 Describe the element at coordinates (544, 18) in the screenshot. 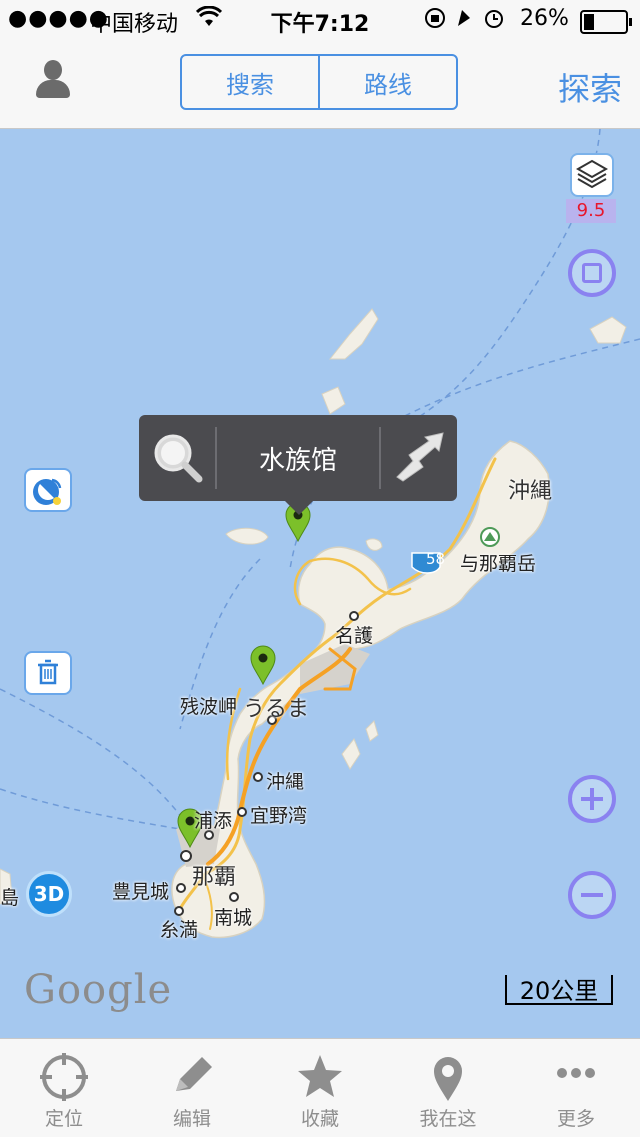

I see `battery-percent: 26%` at that location.